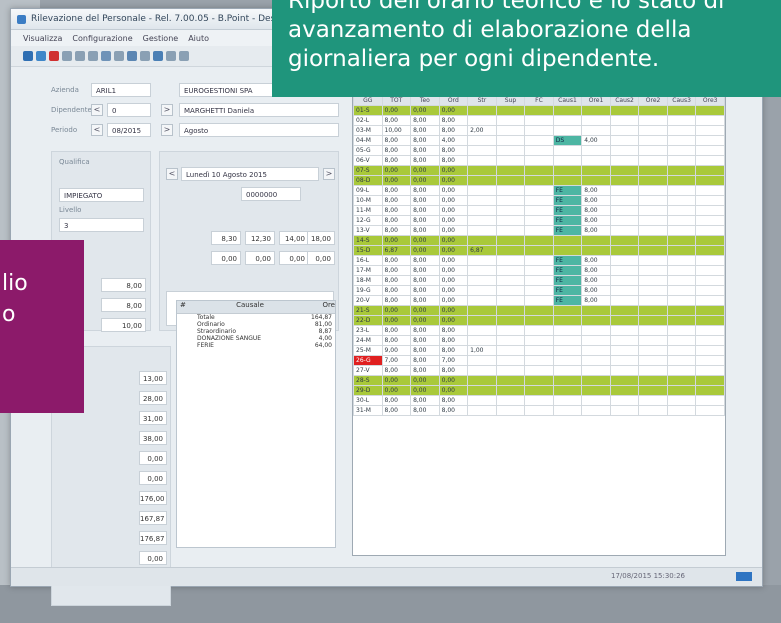 This screenshot has width=781, height=623. What do you see at coordinates (368, 340) in the screenshot?
I see `grid-cell: 24-M` at bounding box center [368, 340].